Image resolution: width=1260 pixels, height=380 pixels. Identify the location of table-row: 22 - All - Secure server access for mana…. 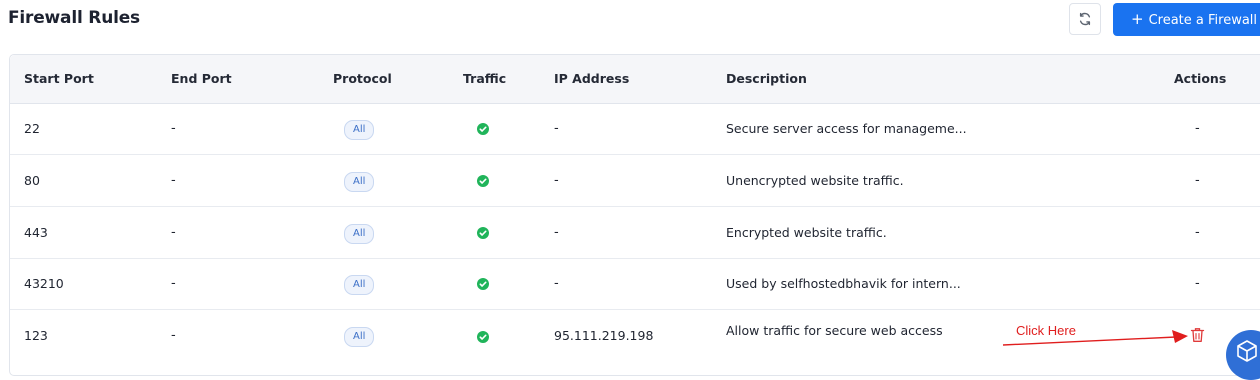
(635, 129).